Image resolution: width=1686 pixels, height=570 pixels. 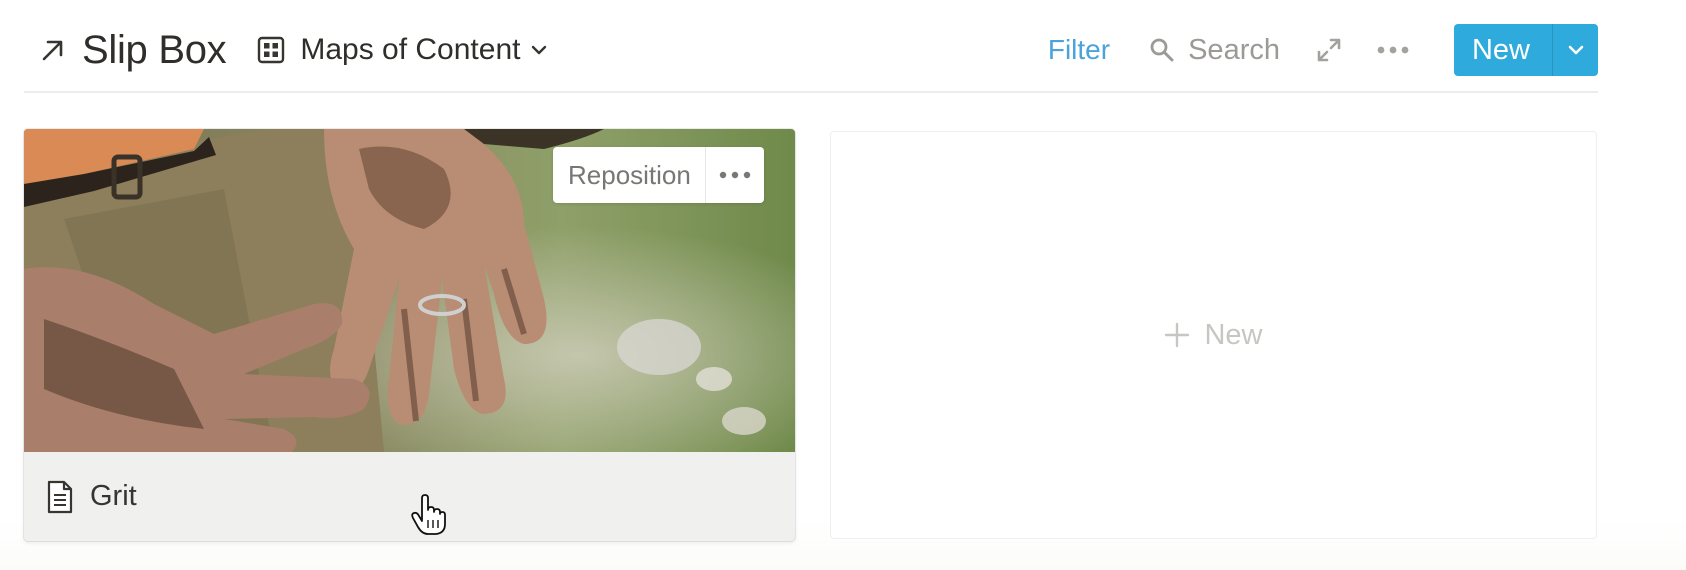 I want to click on database-title: Slip Box, so click(x=154, y=50).